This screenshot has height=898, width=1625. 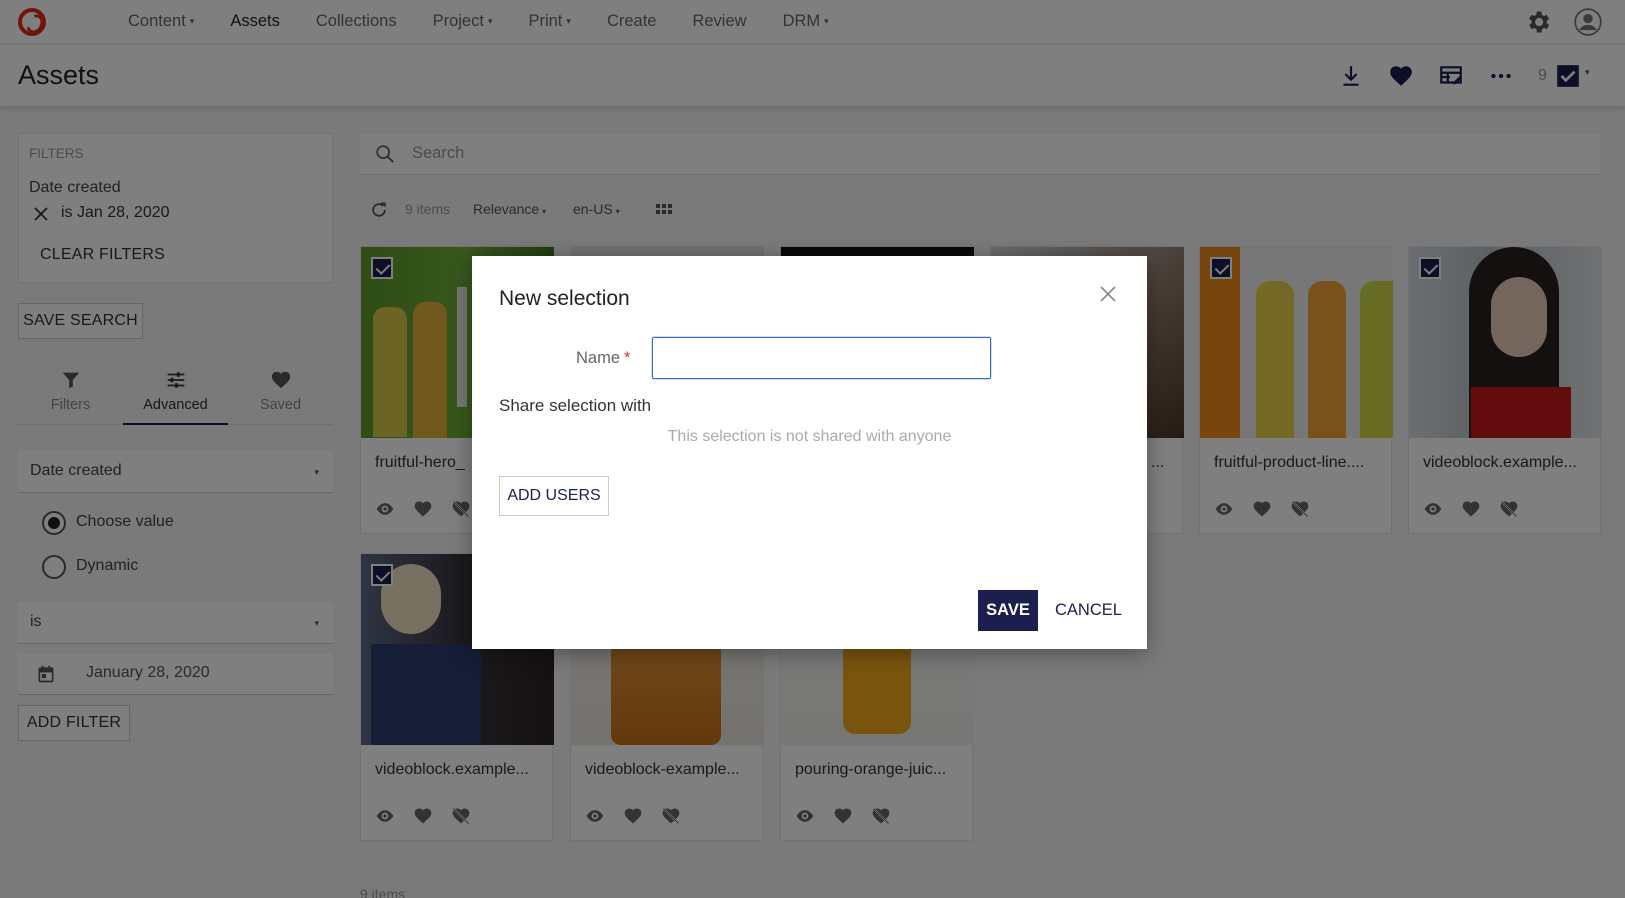 What do you see at coordinates (598, 358) in the screenshot?
I see `name-label-text: Name` at bounding box center [598, 358].